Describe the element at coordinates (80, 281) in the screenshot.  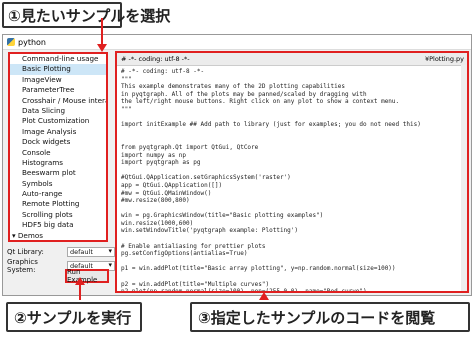
I see `arrow-2-head` at that location.